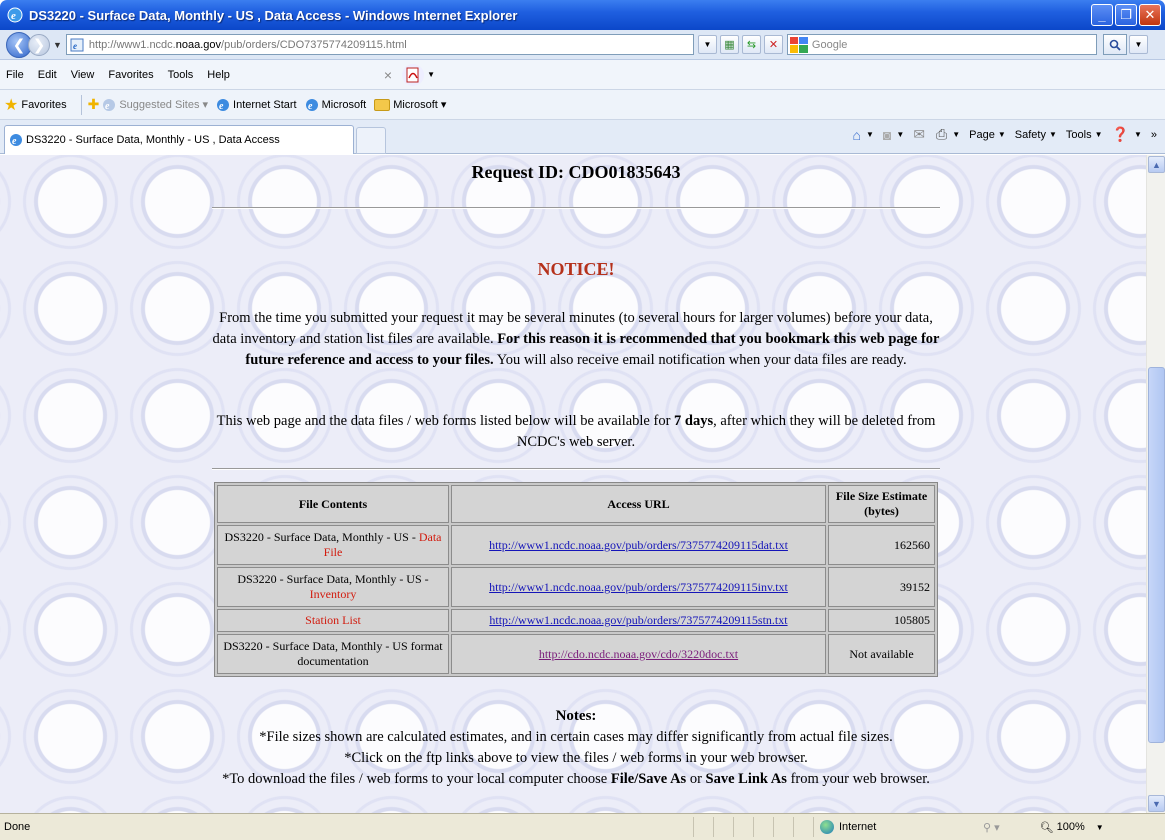 The image size is (1165, 840). Describe the element at coordinates (57, 45) in the screenshot. I see `history-dropdown-icon: ▼` at that location.